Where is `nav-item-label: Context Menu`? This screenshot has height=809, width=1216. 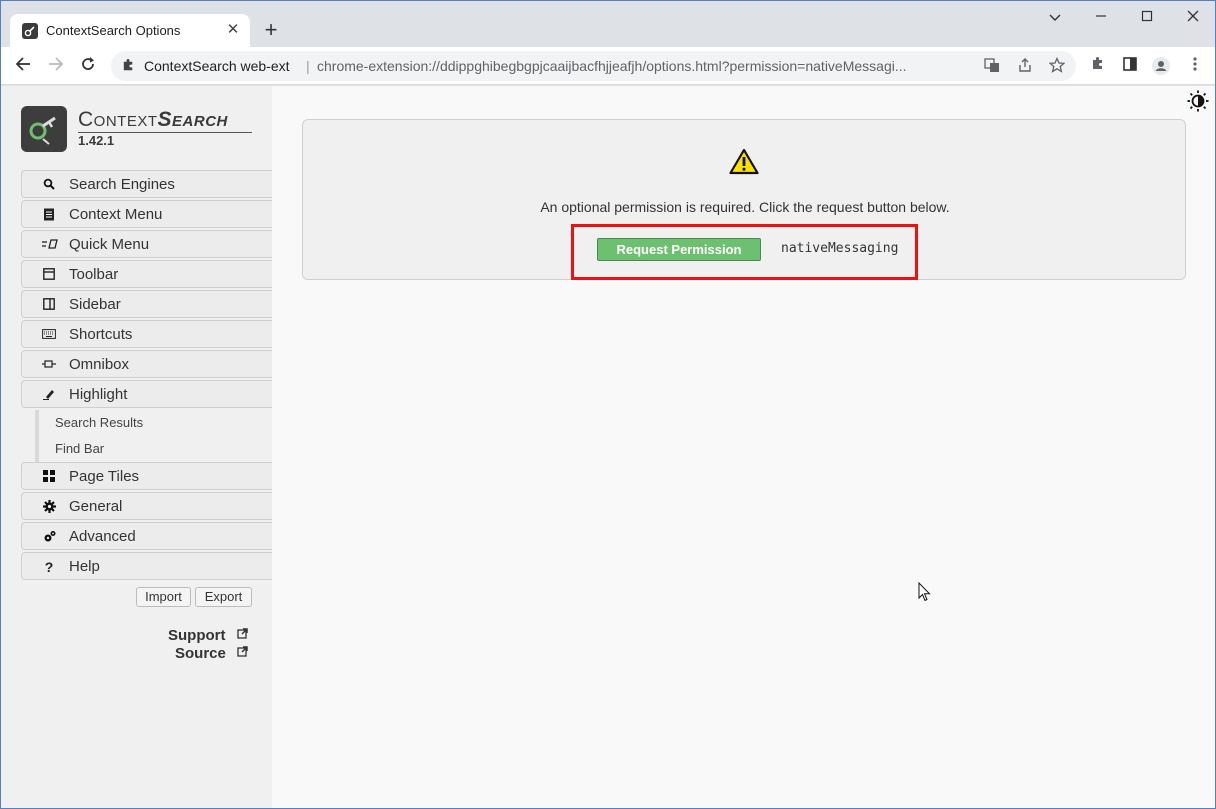
nav-item-label: Context Menu is located at coordinates (116, 214).